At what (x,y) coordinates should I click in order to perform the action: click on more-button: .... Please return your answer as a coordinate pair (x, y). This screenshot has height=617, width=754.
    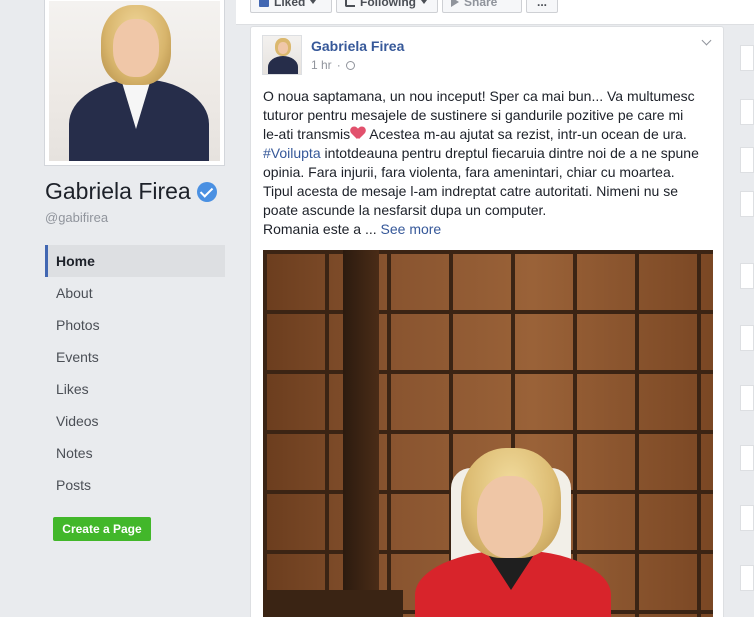
    Looking at the image, I should click on (542, 6).